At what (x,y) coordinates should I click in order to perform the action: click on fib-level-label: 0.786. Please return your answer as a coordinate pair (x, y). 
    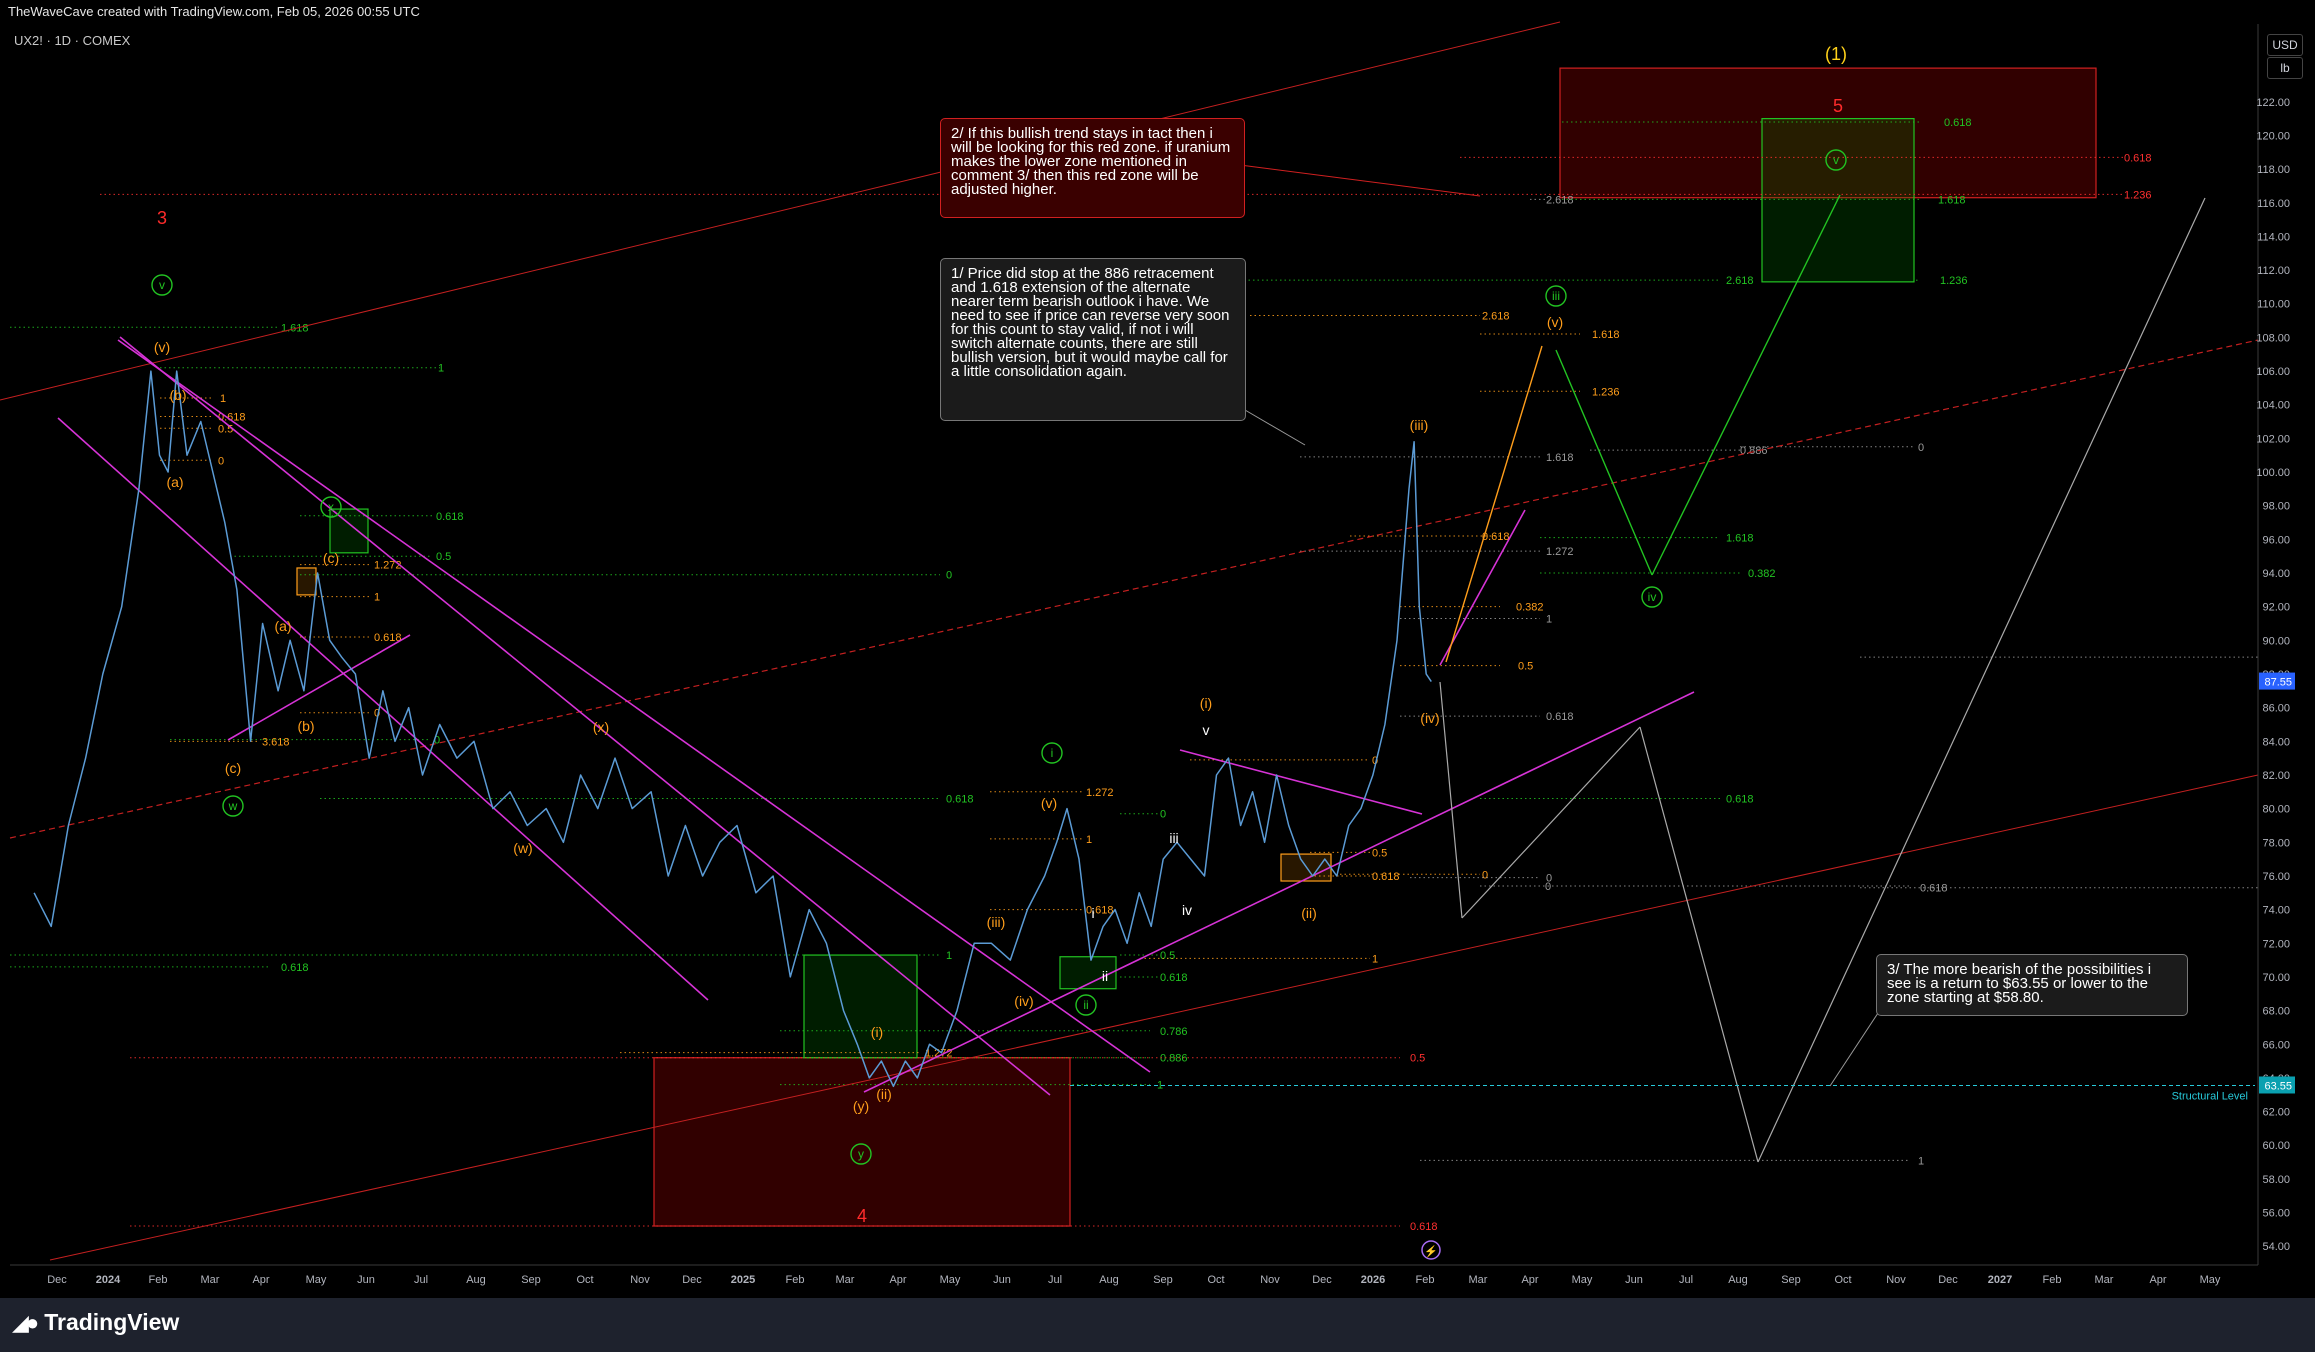
    Looking at the image, I should click on (1174, 1032).